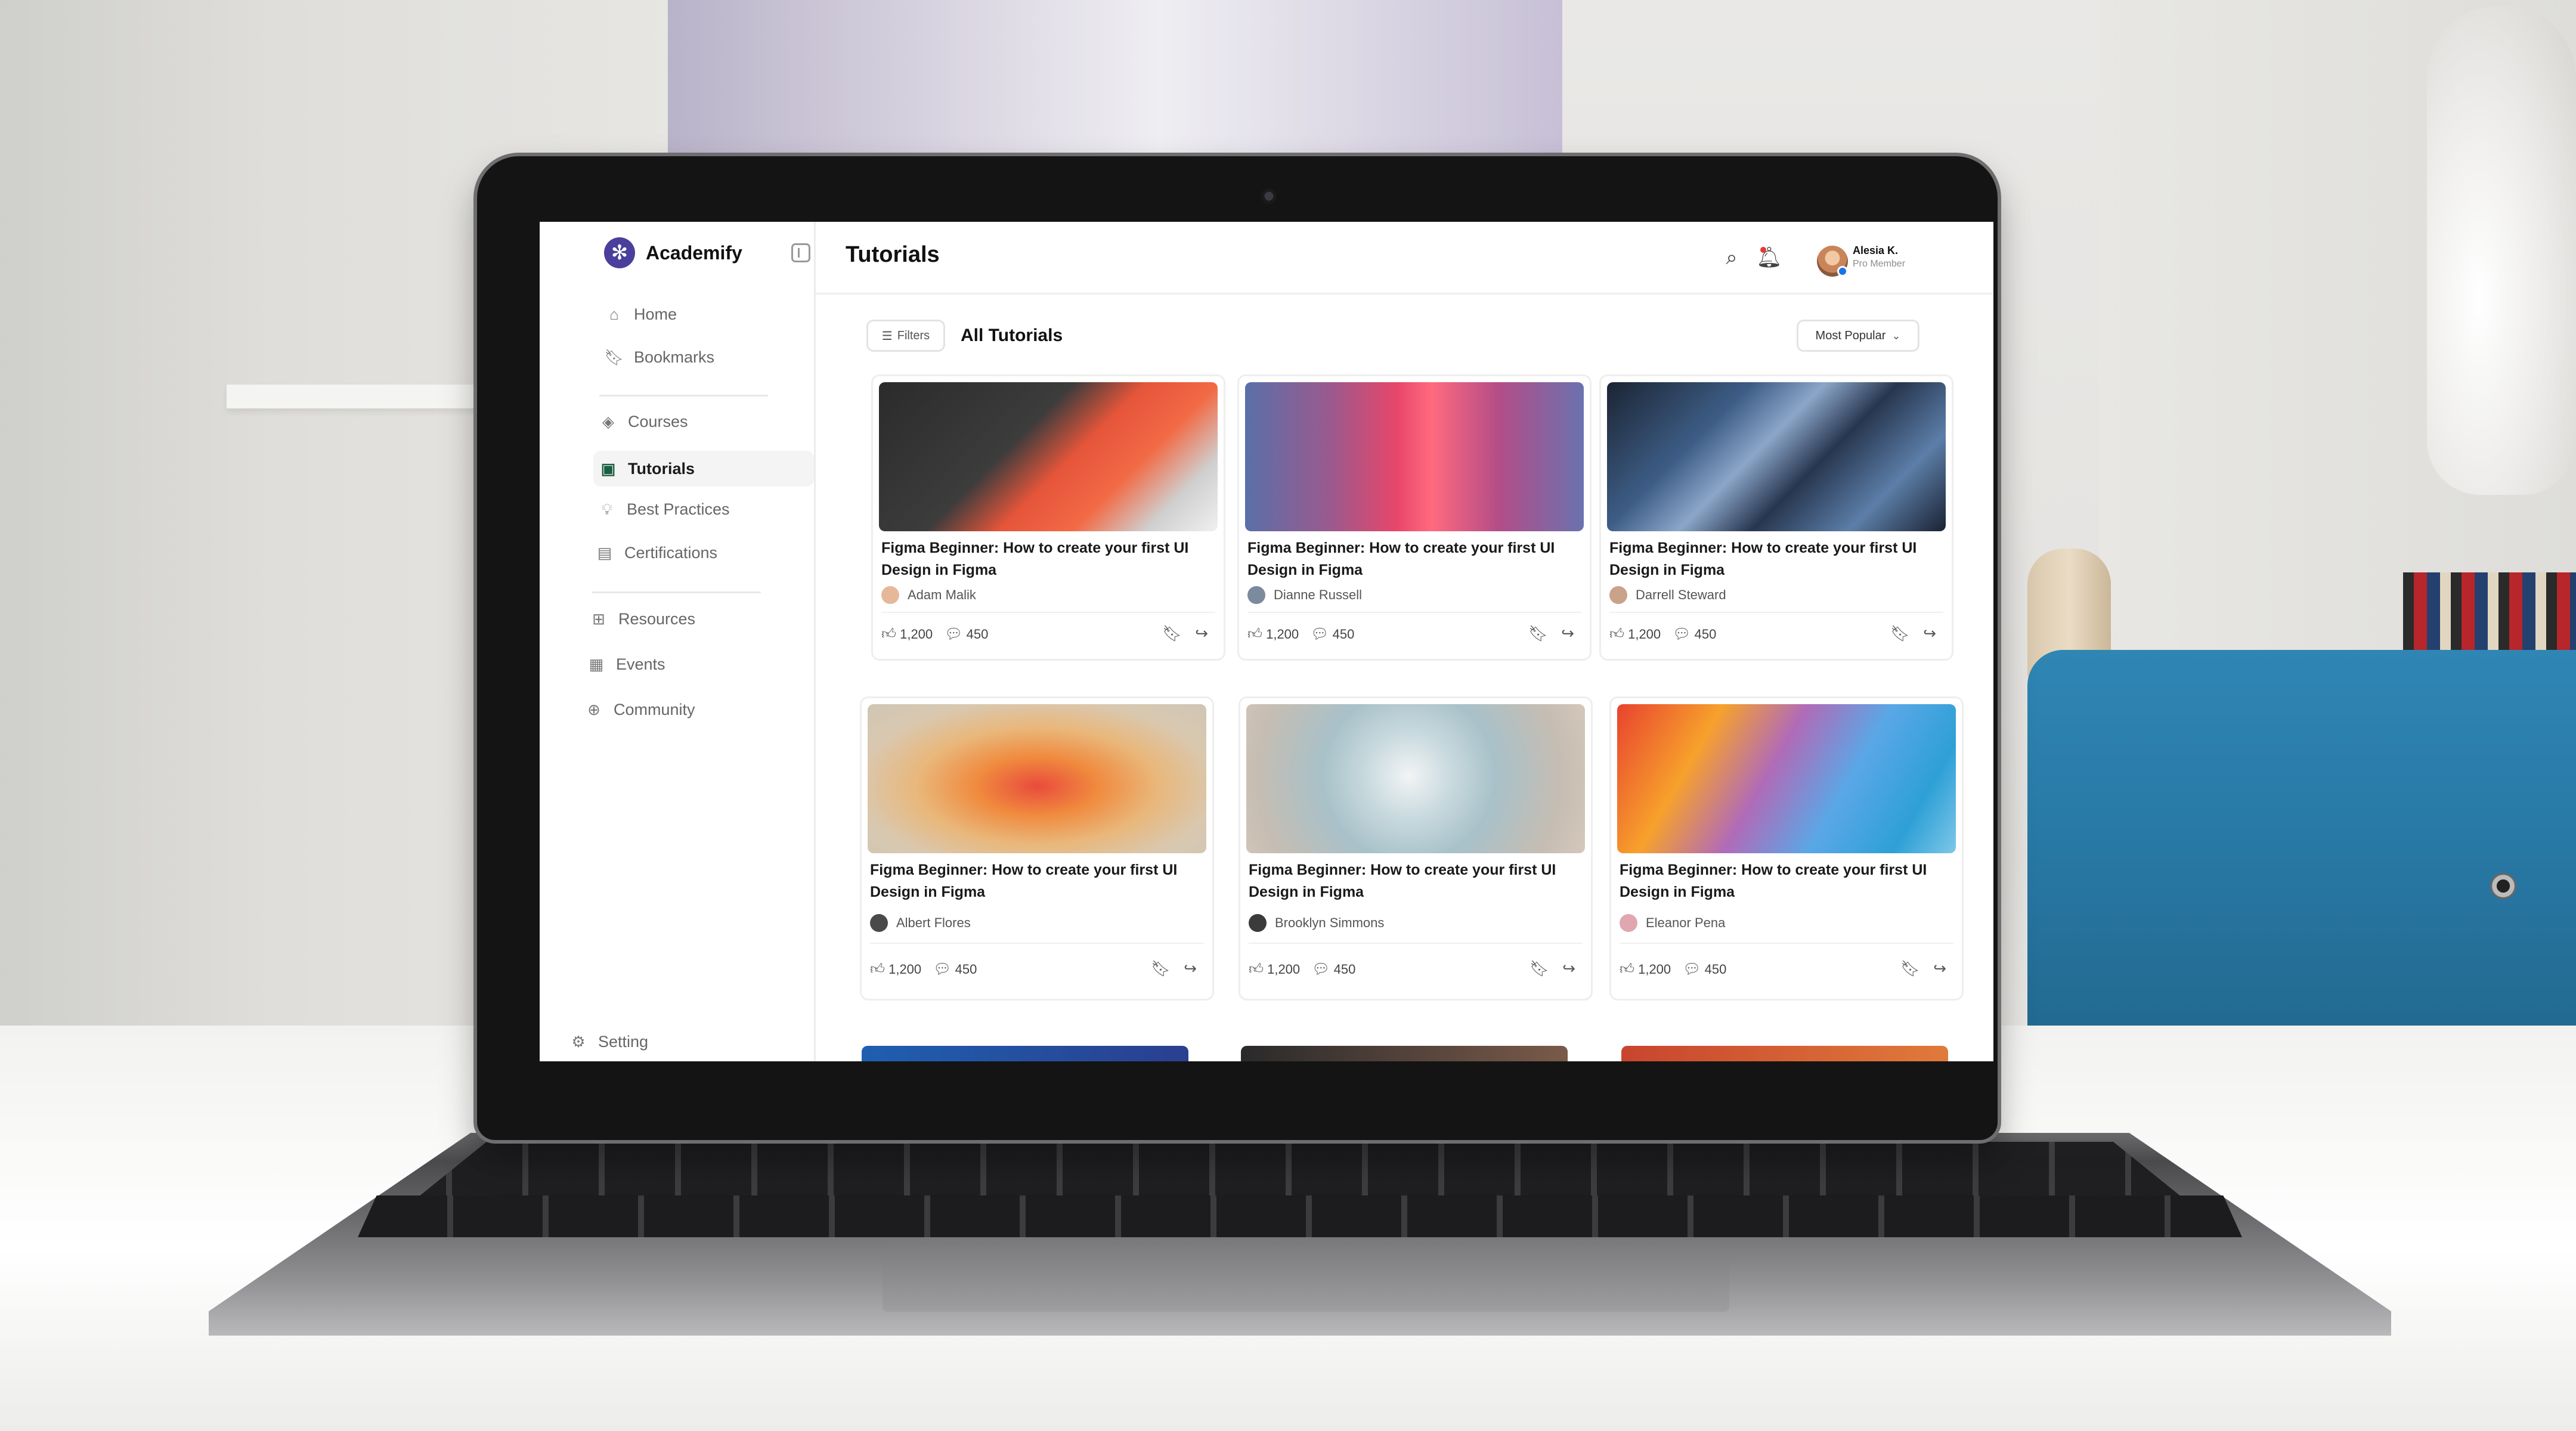 The image size is (2576, 1431). I want to click on user-name: Alesia K., so click(1876, 250).